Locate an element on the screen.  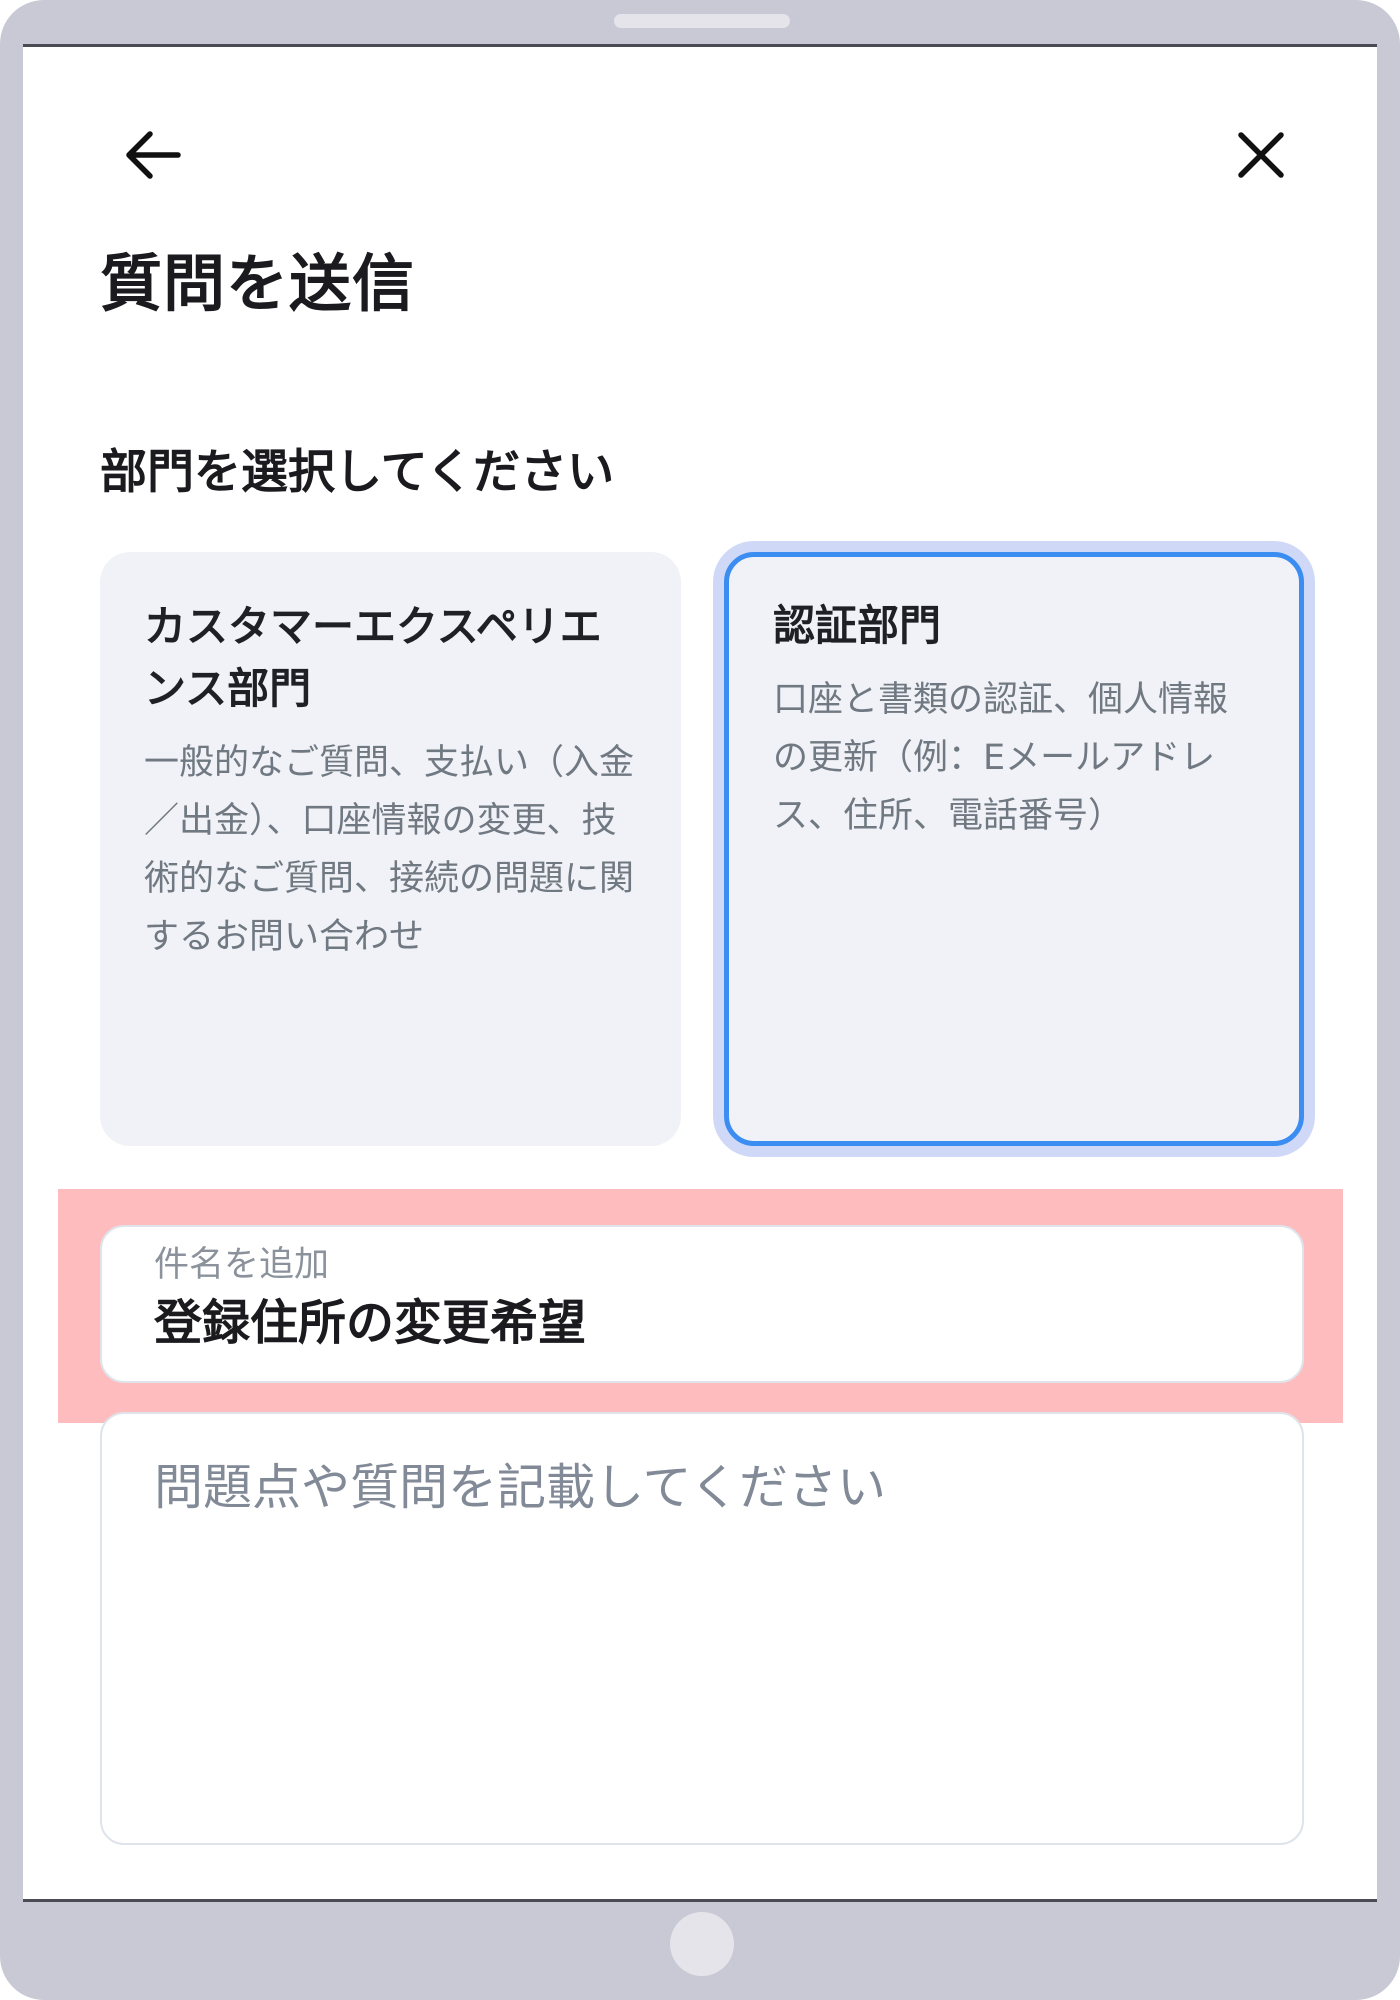
message-placeholder: 問題点や質問を記載してください is located at coordinates (520, 1487).